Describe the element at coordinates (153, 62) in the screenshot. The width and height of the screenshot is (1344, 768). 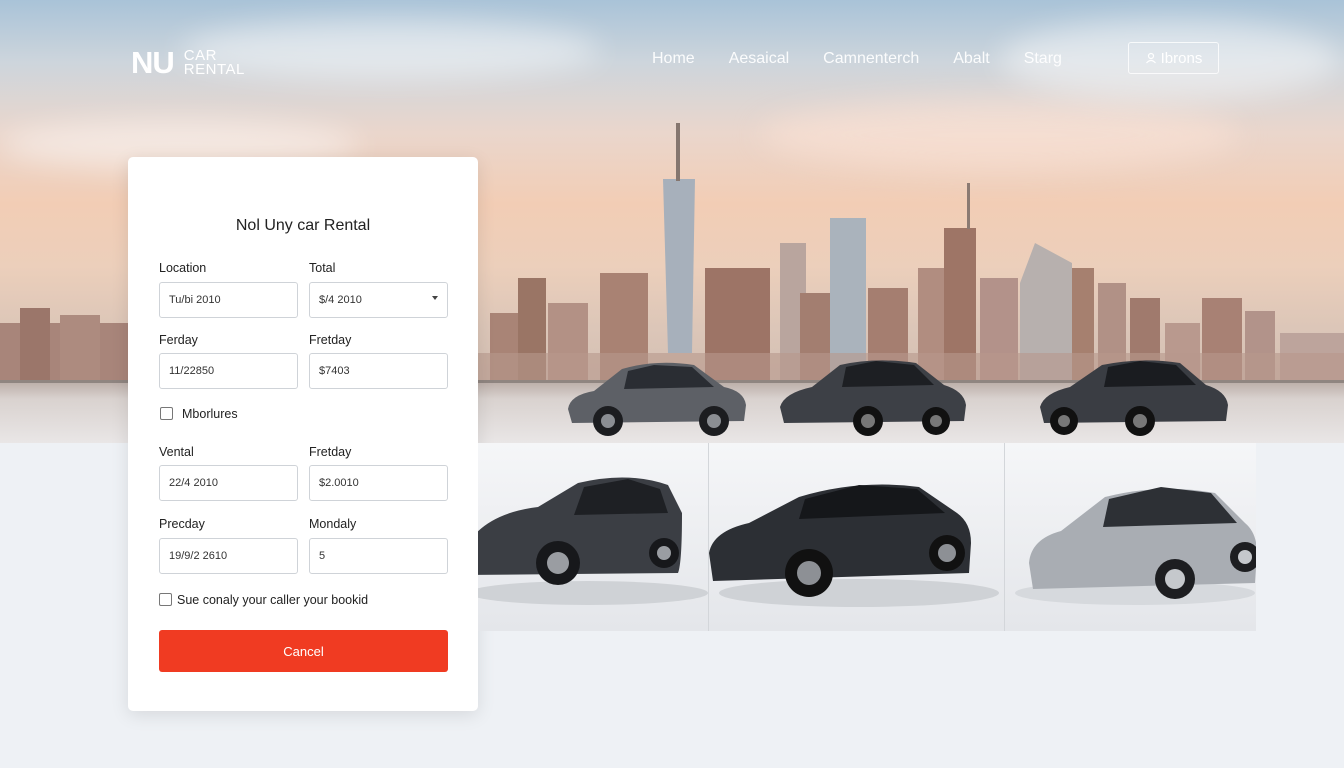
I see `logo-mark: NU` at that location.